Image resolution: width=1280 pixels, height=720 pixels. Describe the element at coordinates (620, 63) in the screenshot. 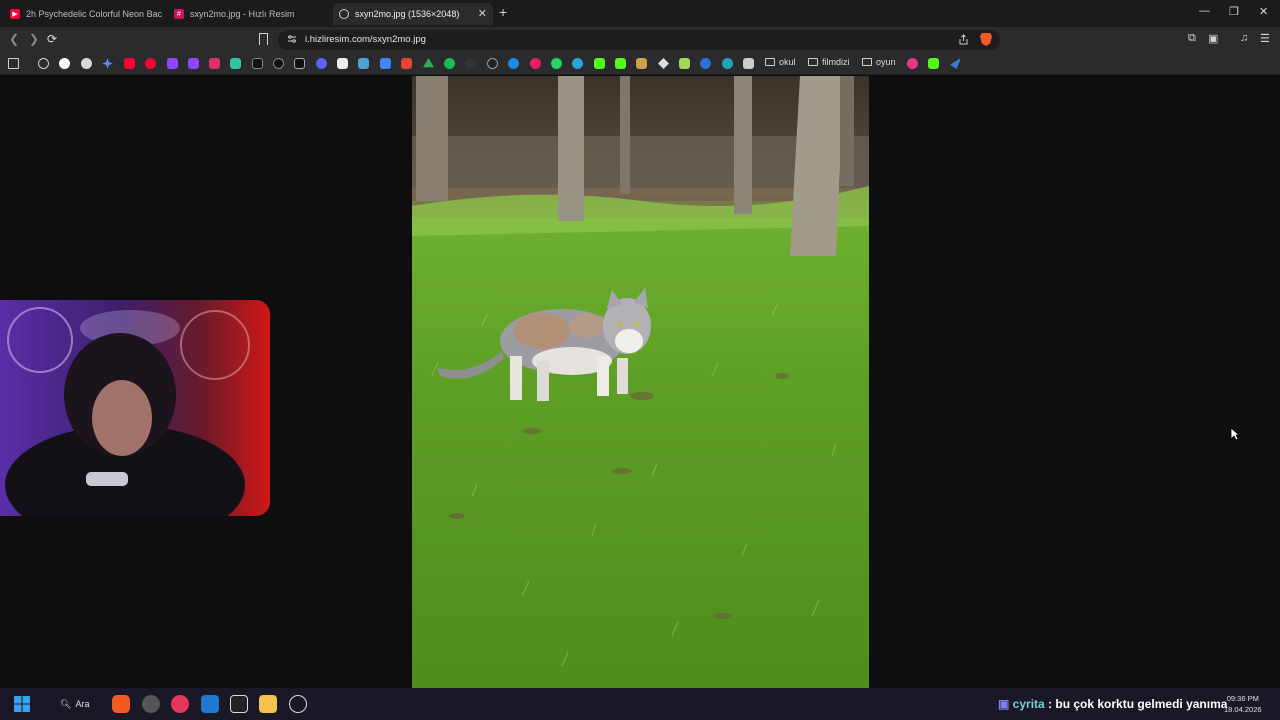

I see `kick-dashboard-icon` at that location.